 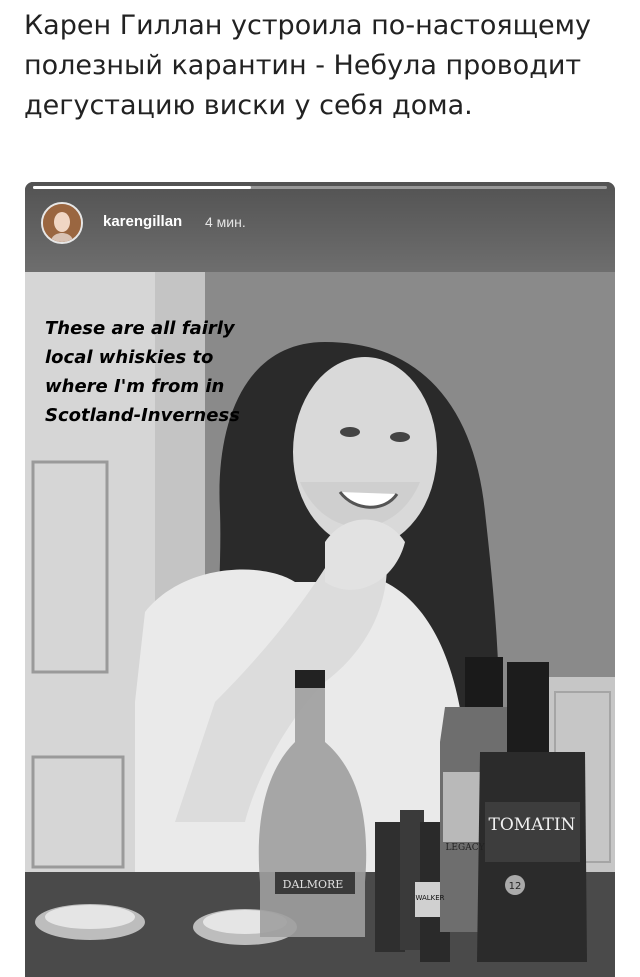 What do you see at coordinates (135, 386) in the screenshot?
I see `caption-line: where I'm from in` at bounding box center [135, 386].